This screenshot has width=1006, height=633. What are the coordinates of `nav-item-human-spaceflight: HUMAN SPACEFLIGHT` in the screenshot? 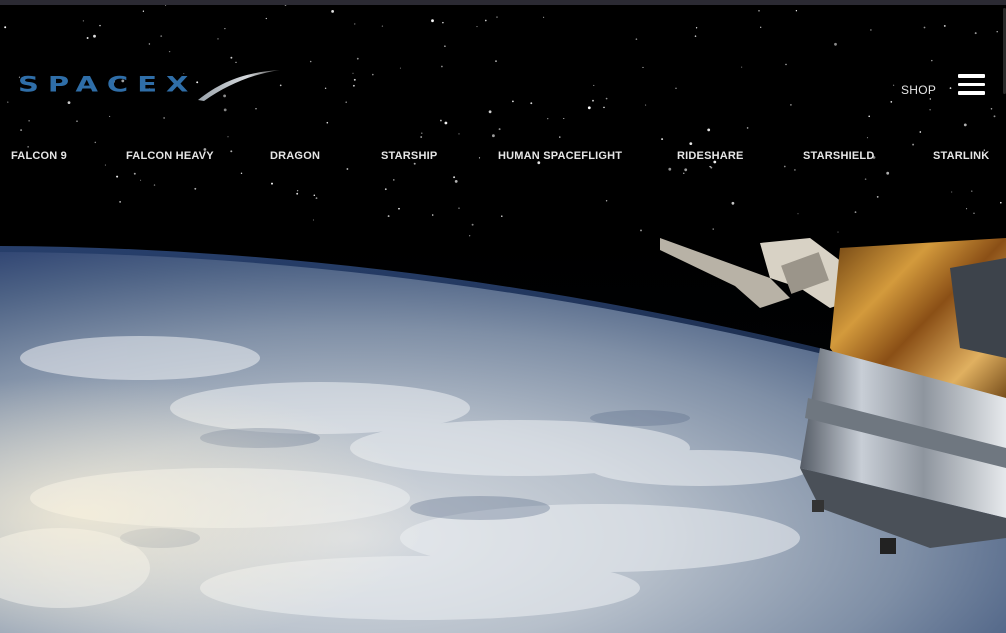 It's located at (560, 156).